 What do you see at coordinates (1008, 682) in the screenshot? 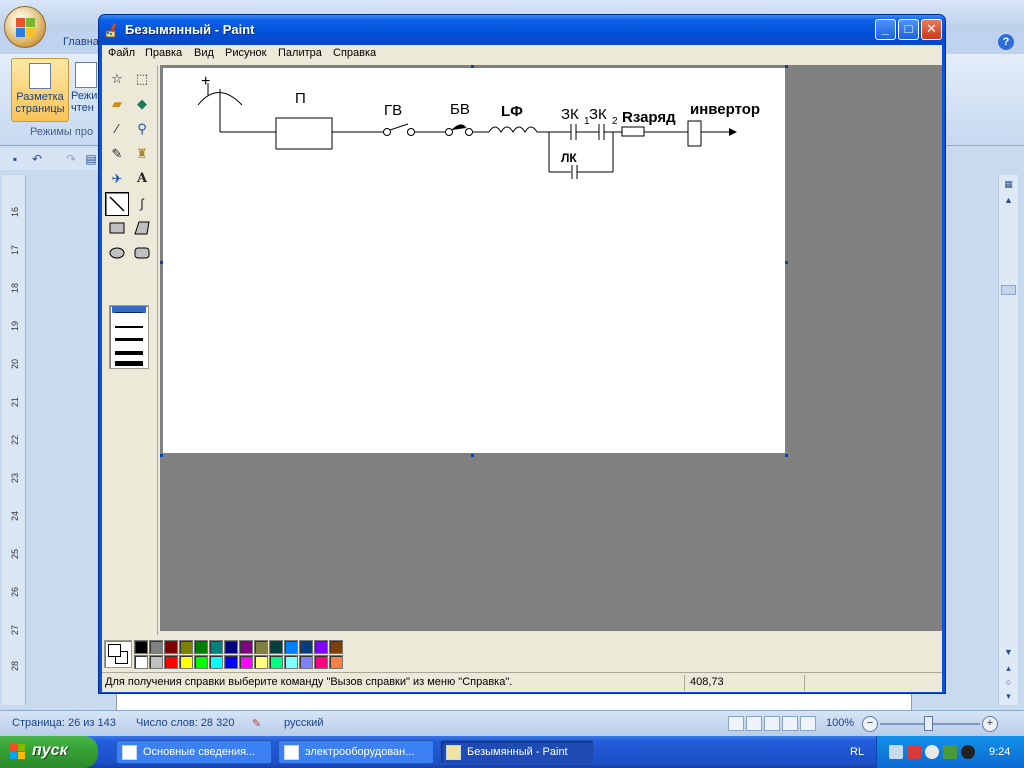
I see `browse-object-icon: ○` at bounding box center [1008, 682].